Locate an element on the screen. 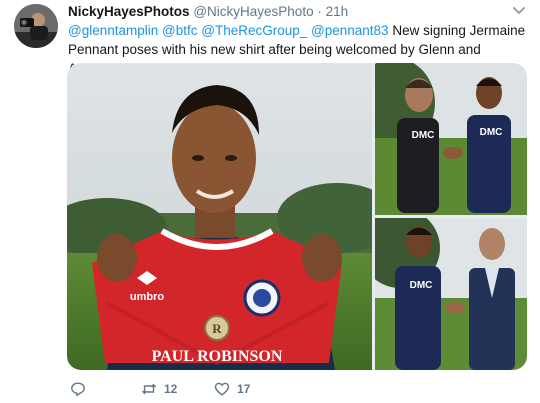  mention-link: @pennant83 is located at coordinates (350, 30).